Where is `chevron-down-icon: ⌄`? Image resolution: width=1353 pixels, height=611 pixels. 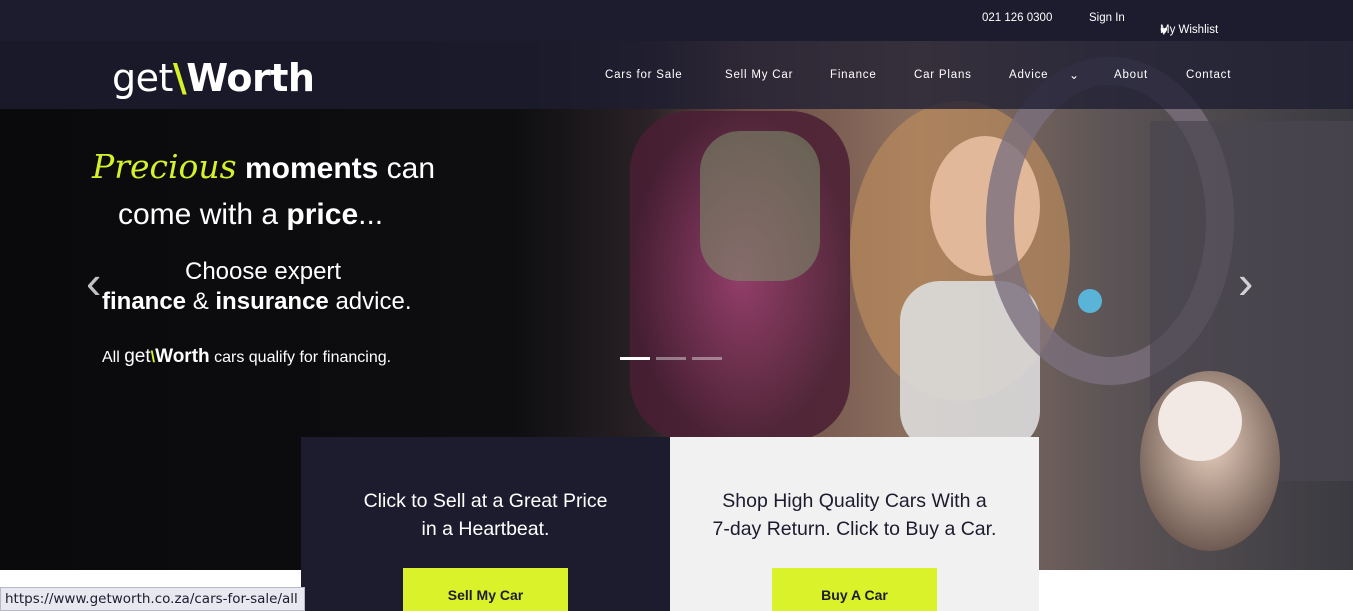
chevron-down-icon: ⌄ is located at coordinates (1074, 75).